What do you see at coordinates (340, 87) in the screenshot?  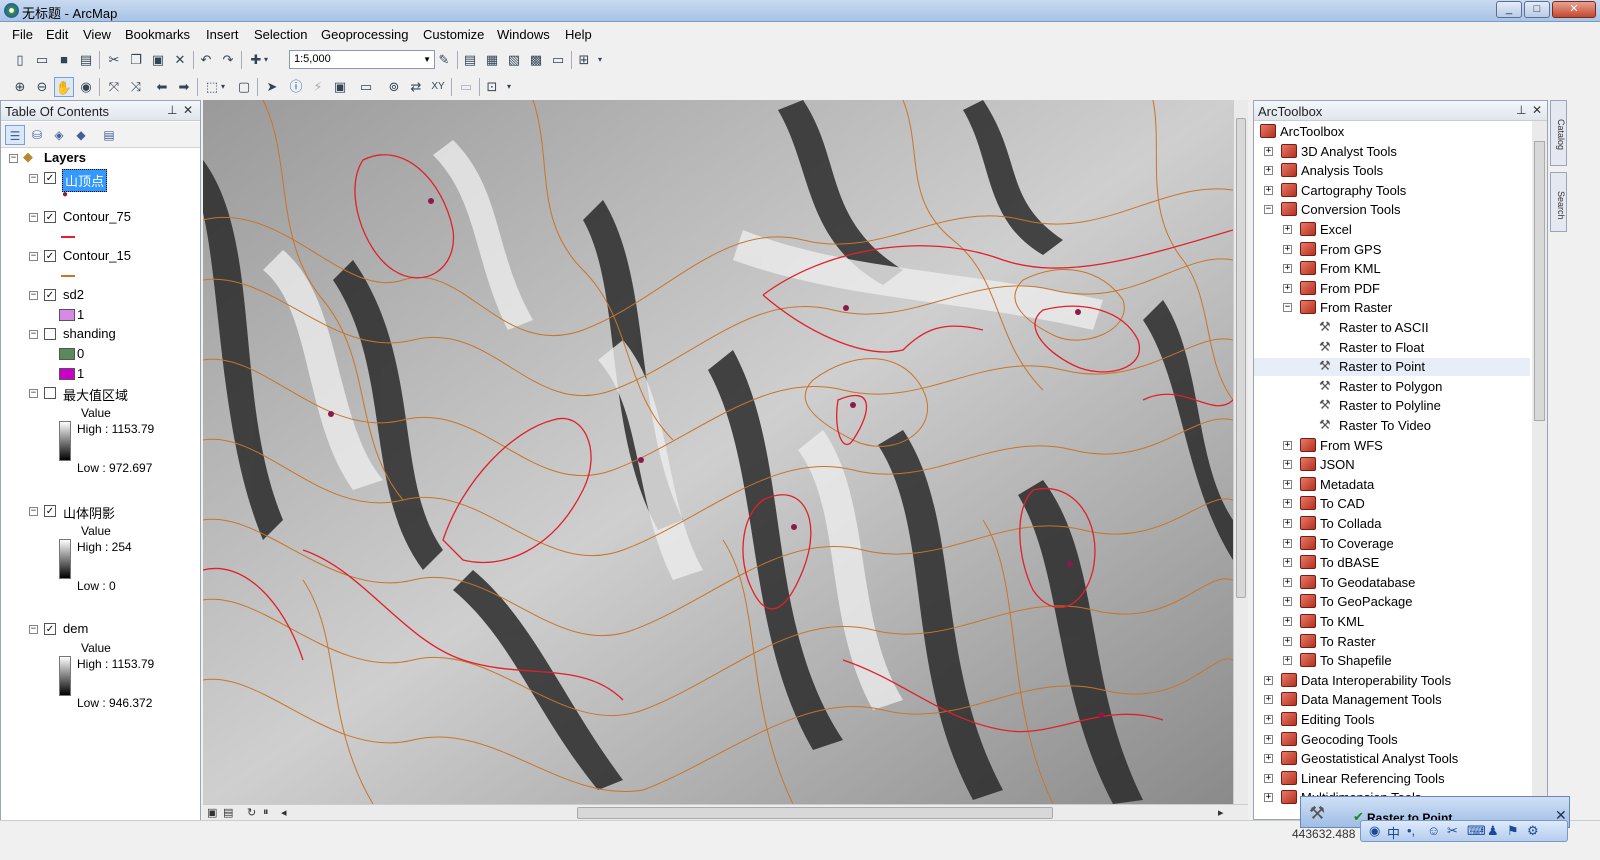 I see `html-popup-icon: ▣` at bounding box center [340, 87].